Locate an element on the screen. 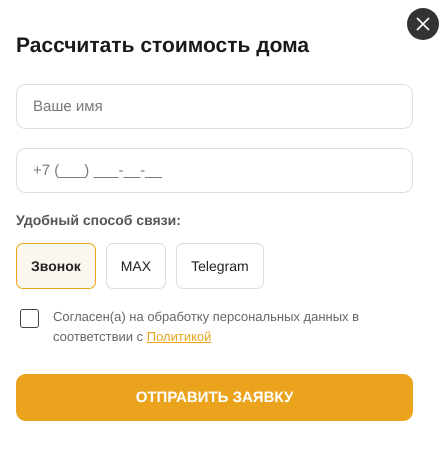 The image size is (446, 463). close-button is located at coordinates (423, 24).